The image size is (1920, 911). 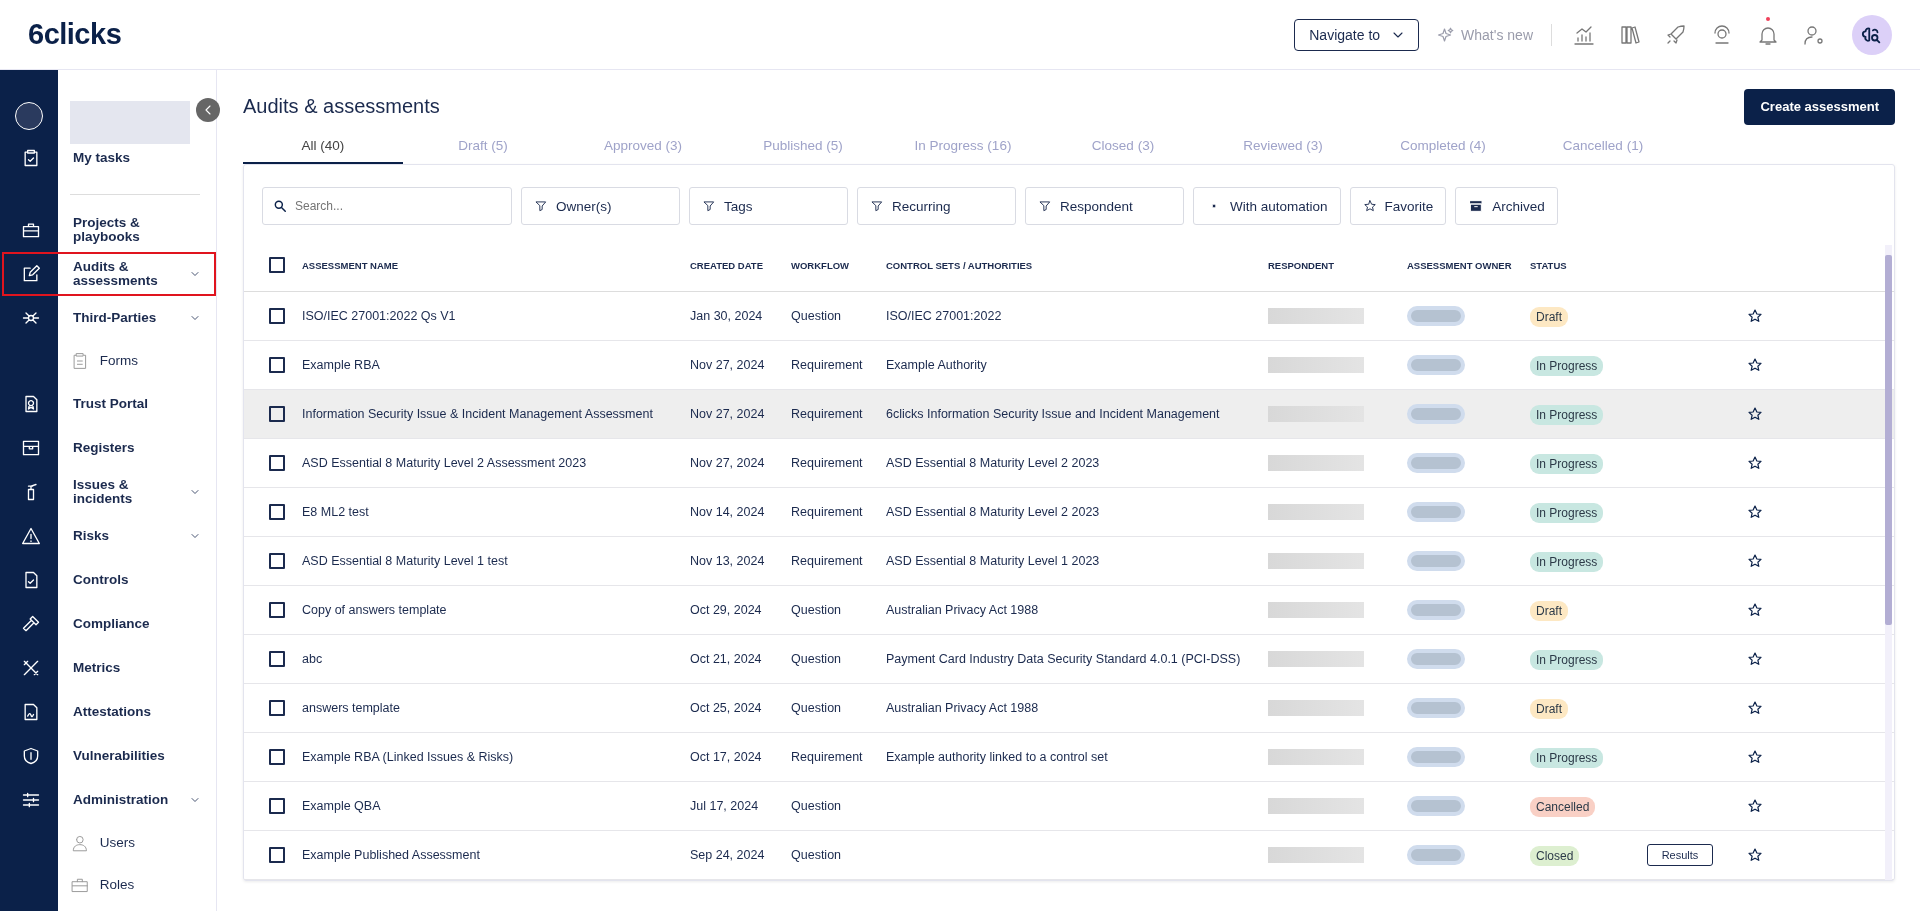 I want to click on scrollbar, so click(x=1888, y=562).